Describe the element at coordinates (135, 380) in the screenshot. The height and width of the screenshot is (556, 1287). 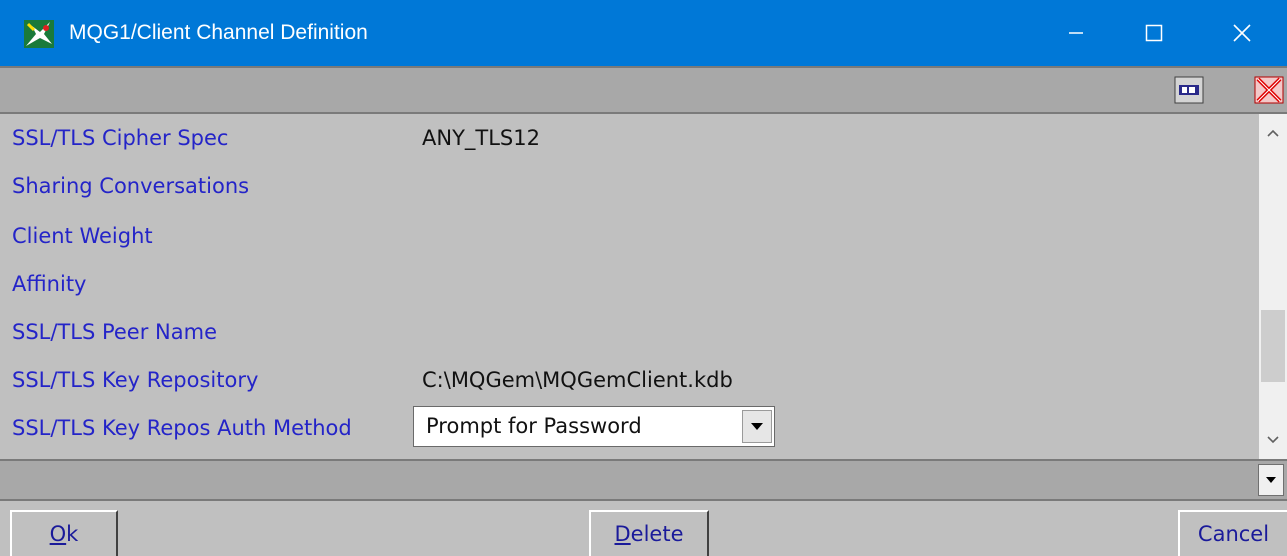
I see `field-label: SSL/TLS Key Repository` at that location.